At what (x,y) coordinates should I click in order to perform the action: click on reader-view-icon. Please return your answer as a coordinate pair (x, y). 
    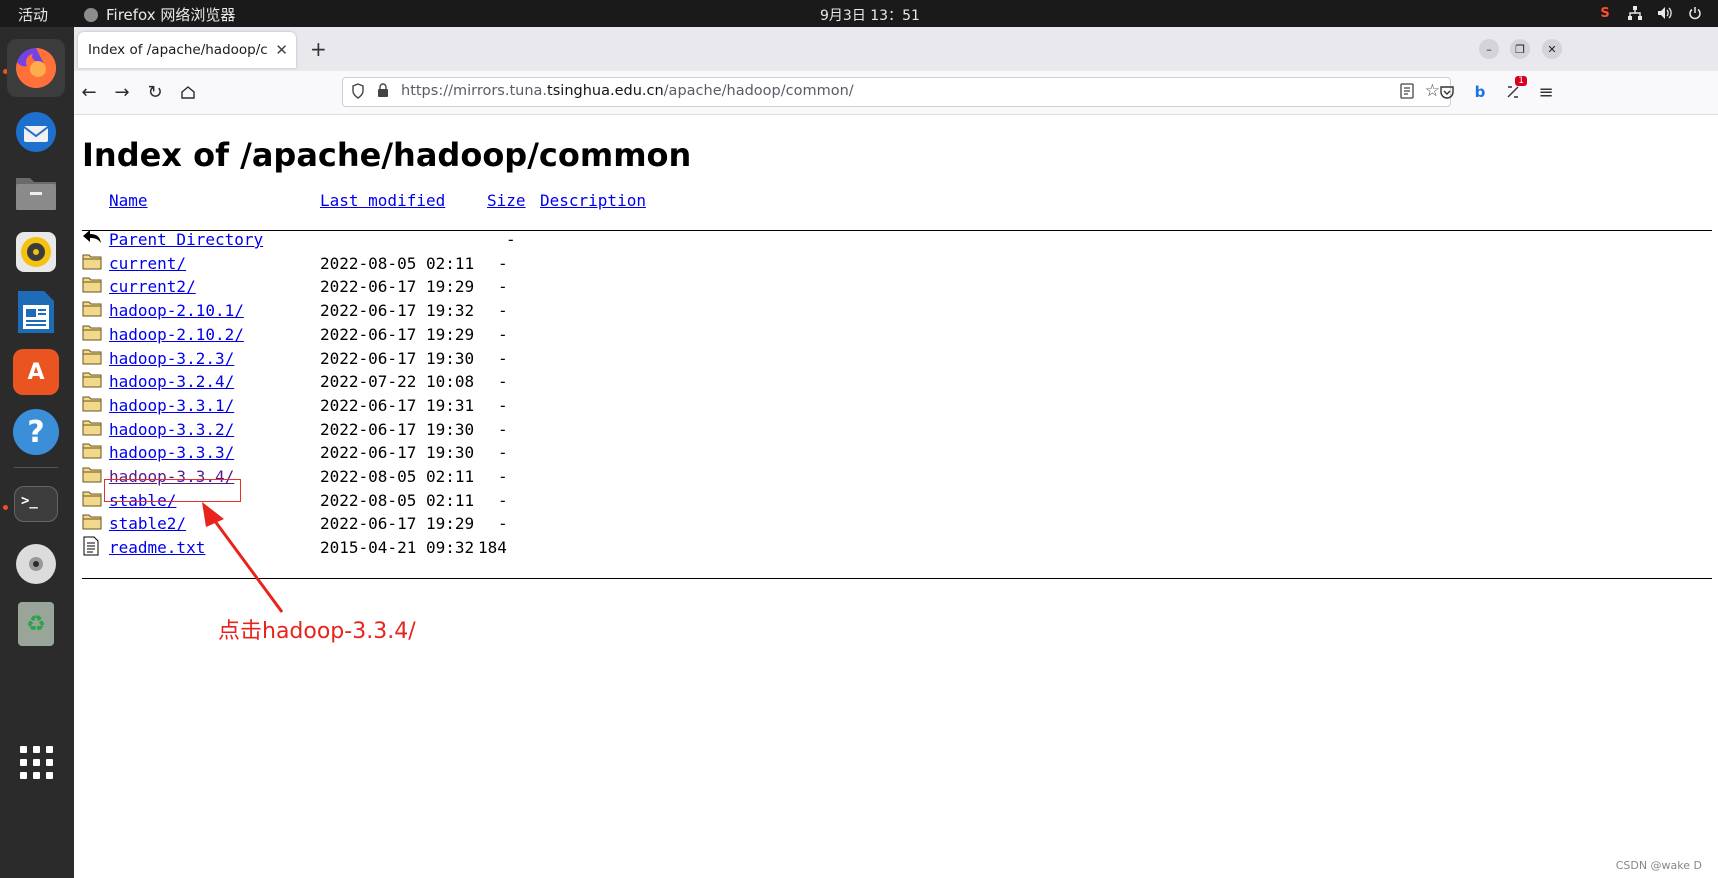
    Looking at the image, I should click on (1407, 93).